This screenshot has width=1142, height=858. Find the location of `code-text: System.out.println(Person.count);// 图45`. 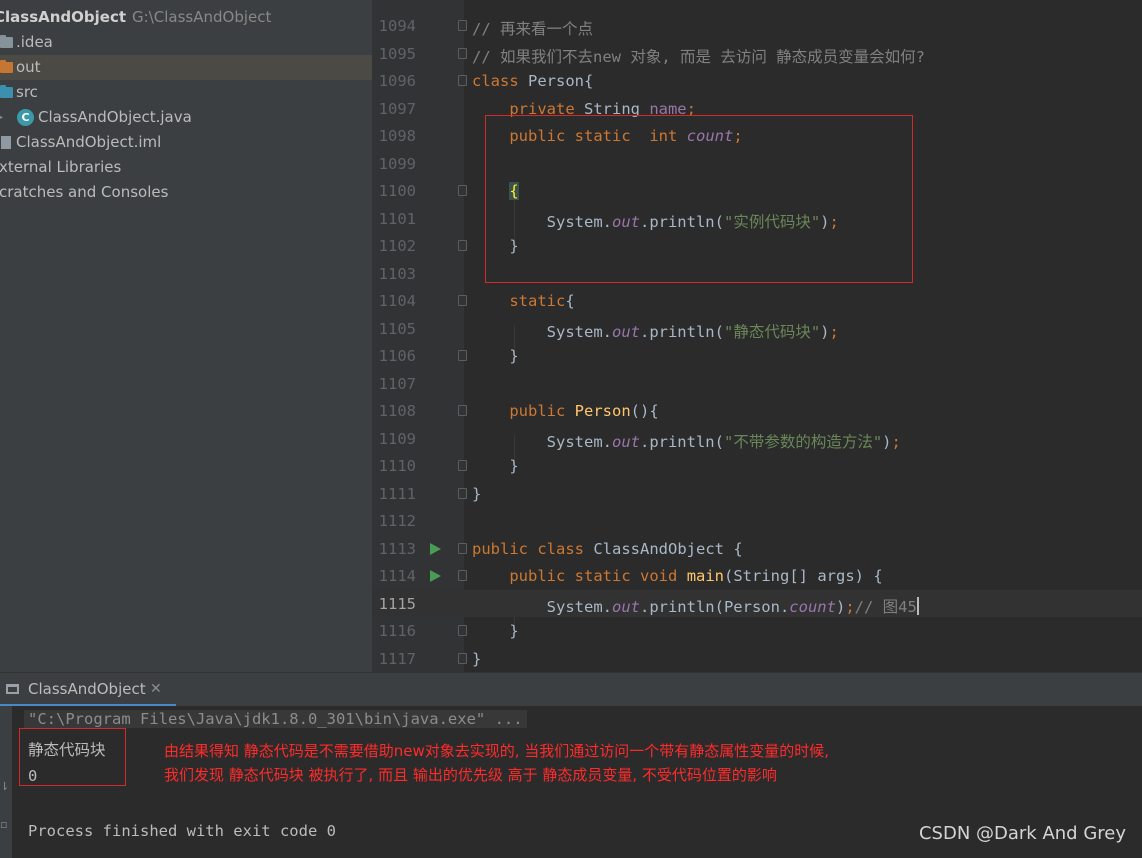

code-text: System.out.println(Person.count);// 图45 is located at coordinates (695, 606).